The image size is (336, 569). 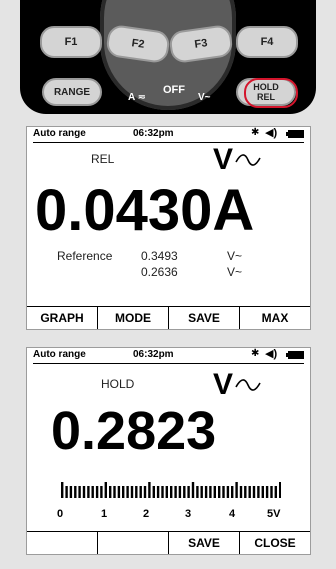 I want to click on dial-volt-label: V~, so click(x=204, y=97).